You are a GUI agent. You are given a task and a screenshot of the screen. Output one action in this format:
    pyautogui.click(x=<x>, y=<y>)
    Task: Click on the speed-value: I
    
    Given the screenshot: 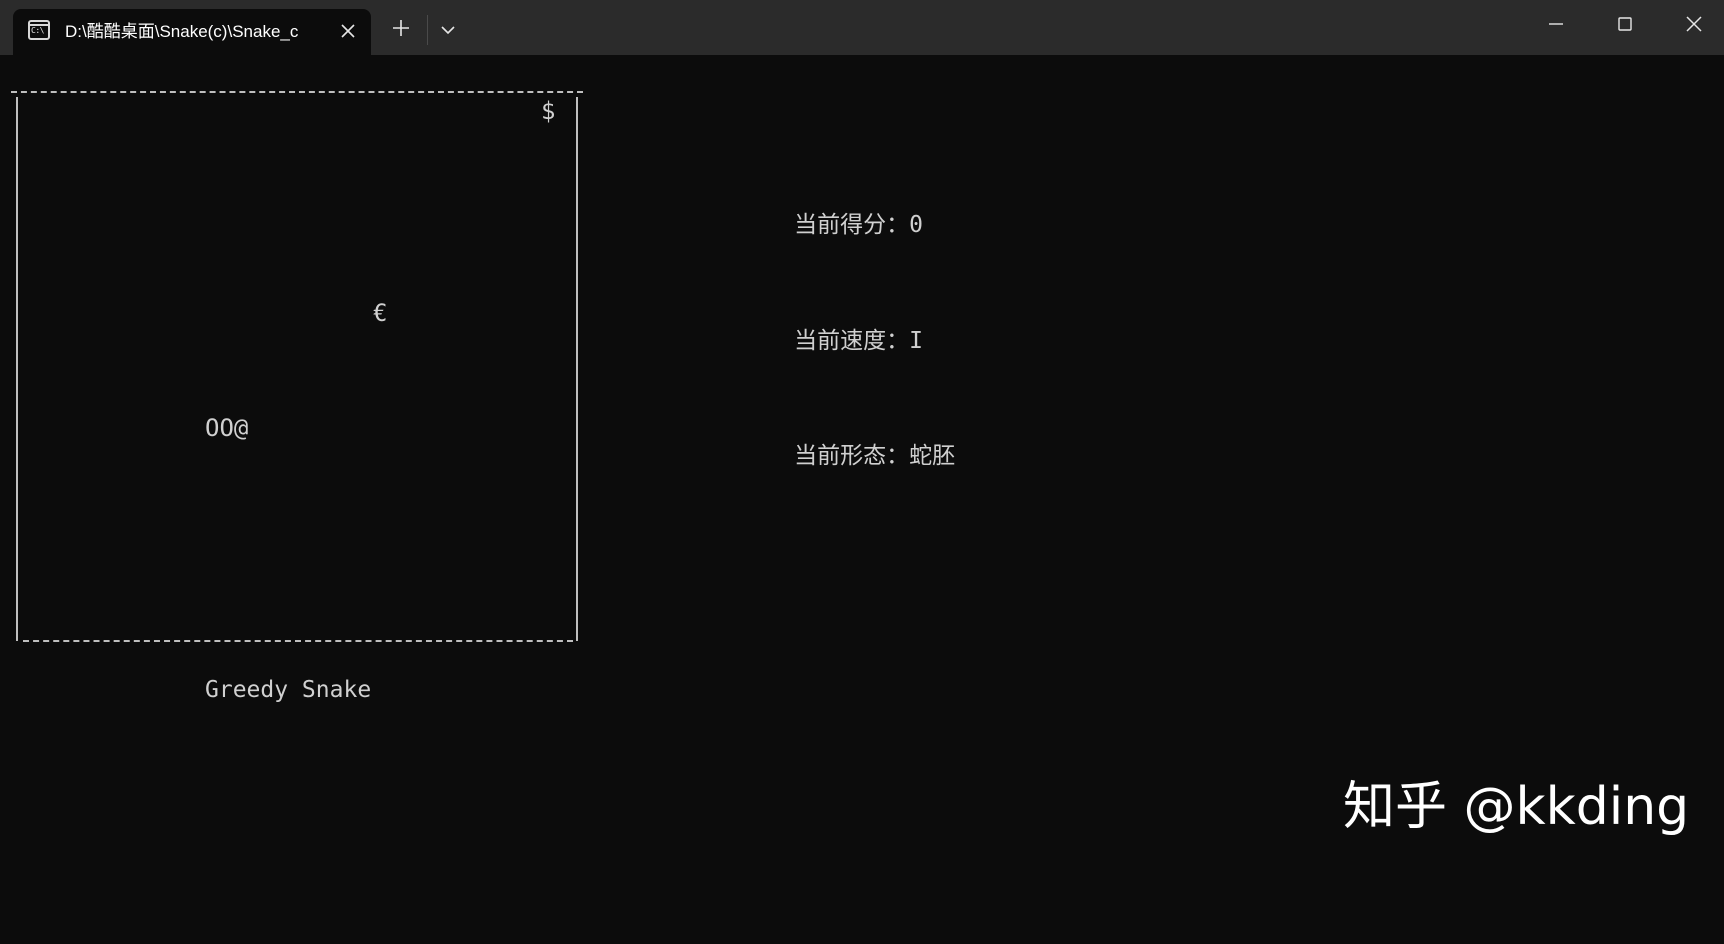 What is the action you would take?
    pyautogui.click(x=916, y=341)
    